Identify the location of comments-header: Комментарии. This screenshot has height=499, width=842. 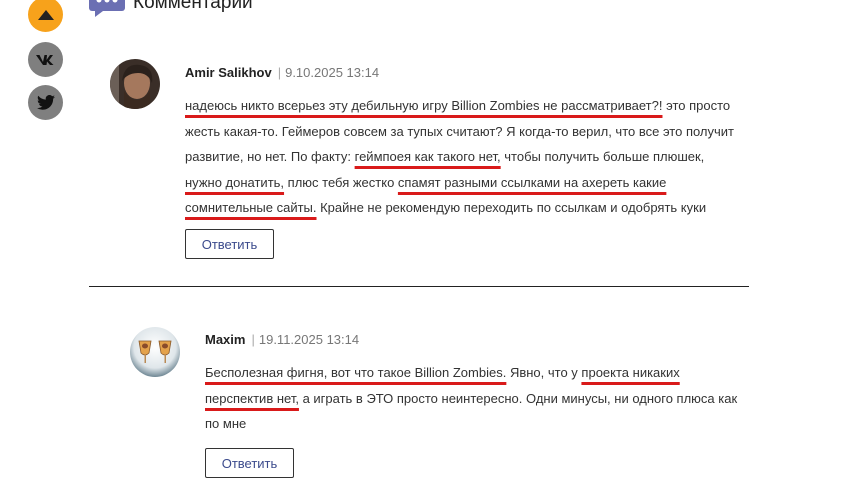
(171, 9).